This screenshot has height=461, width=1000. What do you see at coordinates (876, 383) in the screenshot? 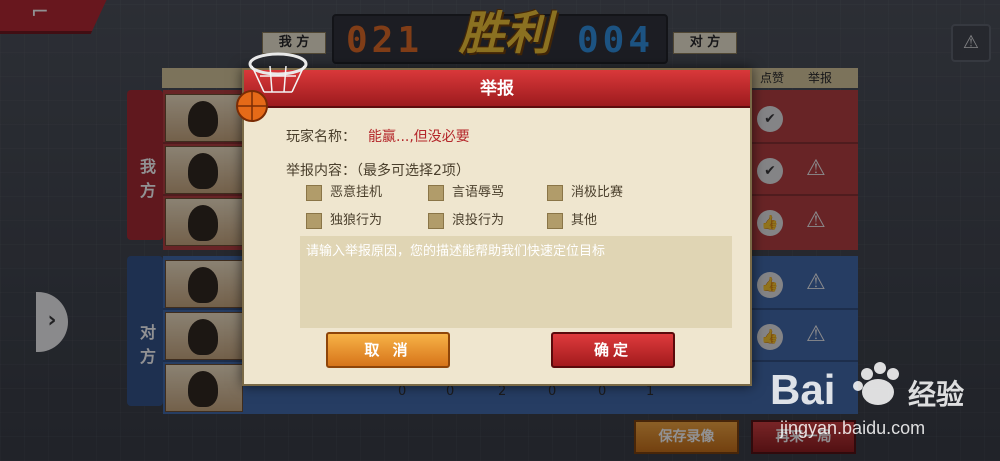
I see `paw-icon` at bounding box center [876, 383].